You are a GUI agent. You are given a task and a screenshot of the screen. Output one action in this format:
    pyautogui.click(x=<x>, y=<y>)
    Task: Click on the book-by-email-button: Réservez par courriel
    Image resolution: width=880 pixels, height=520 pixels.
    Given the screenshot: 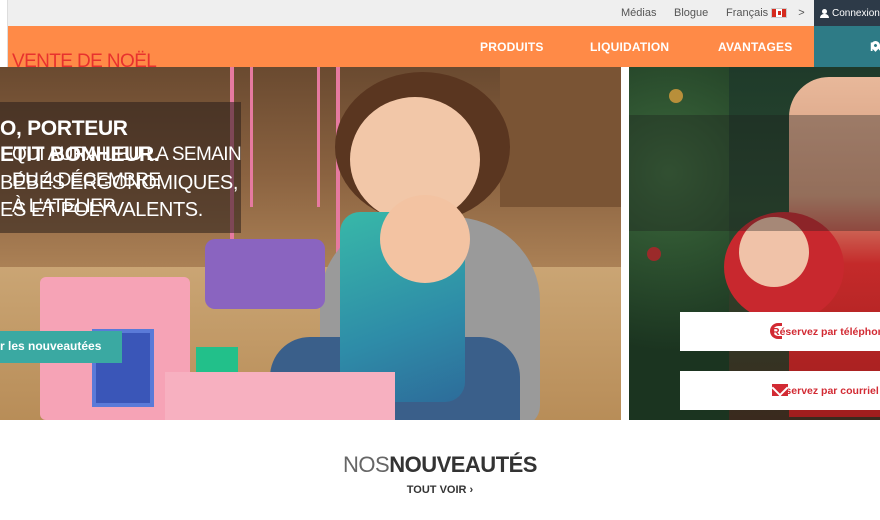 What is the action you would take?
    pyautogui.click(x=780, y=390)
    